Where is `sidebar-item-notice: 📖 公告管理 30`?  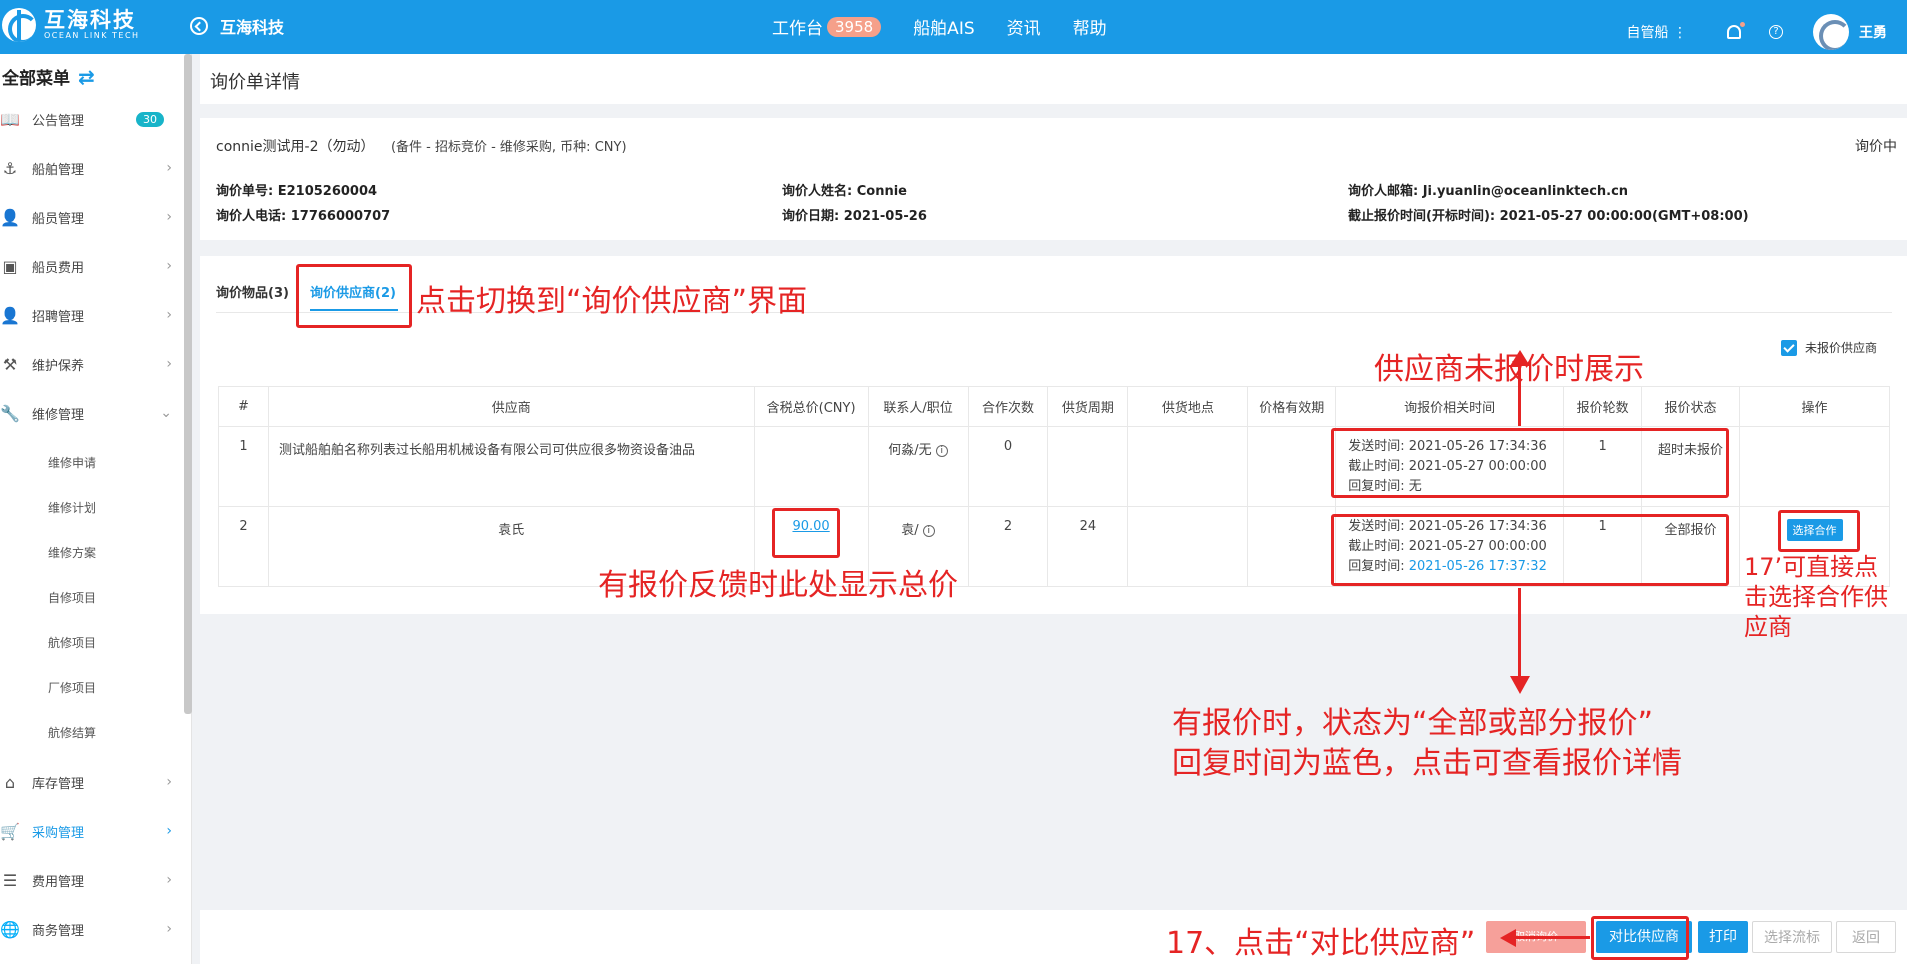
sidebar-item-notice: 📖 公告管理 30 is located at coordinates (90, 119).